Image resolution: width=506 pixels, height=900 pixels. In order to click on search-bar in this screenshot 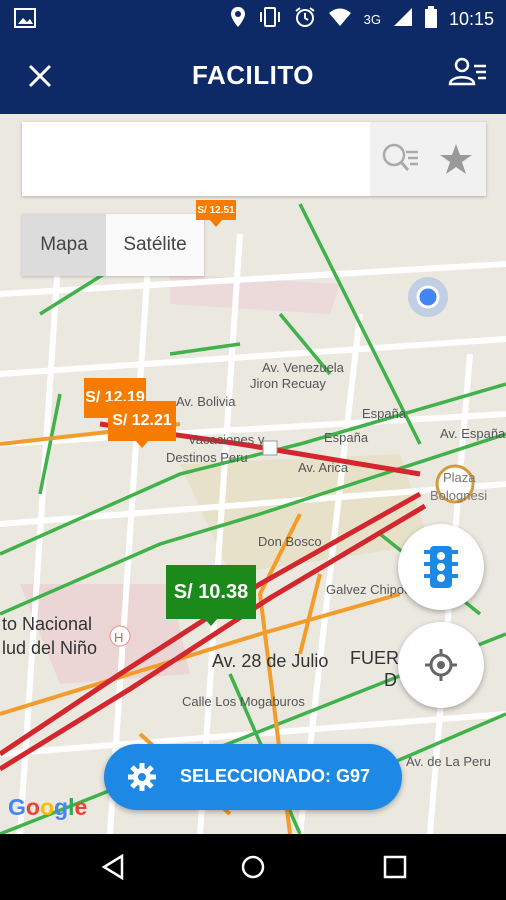, I will do `click(254, 159)`.